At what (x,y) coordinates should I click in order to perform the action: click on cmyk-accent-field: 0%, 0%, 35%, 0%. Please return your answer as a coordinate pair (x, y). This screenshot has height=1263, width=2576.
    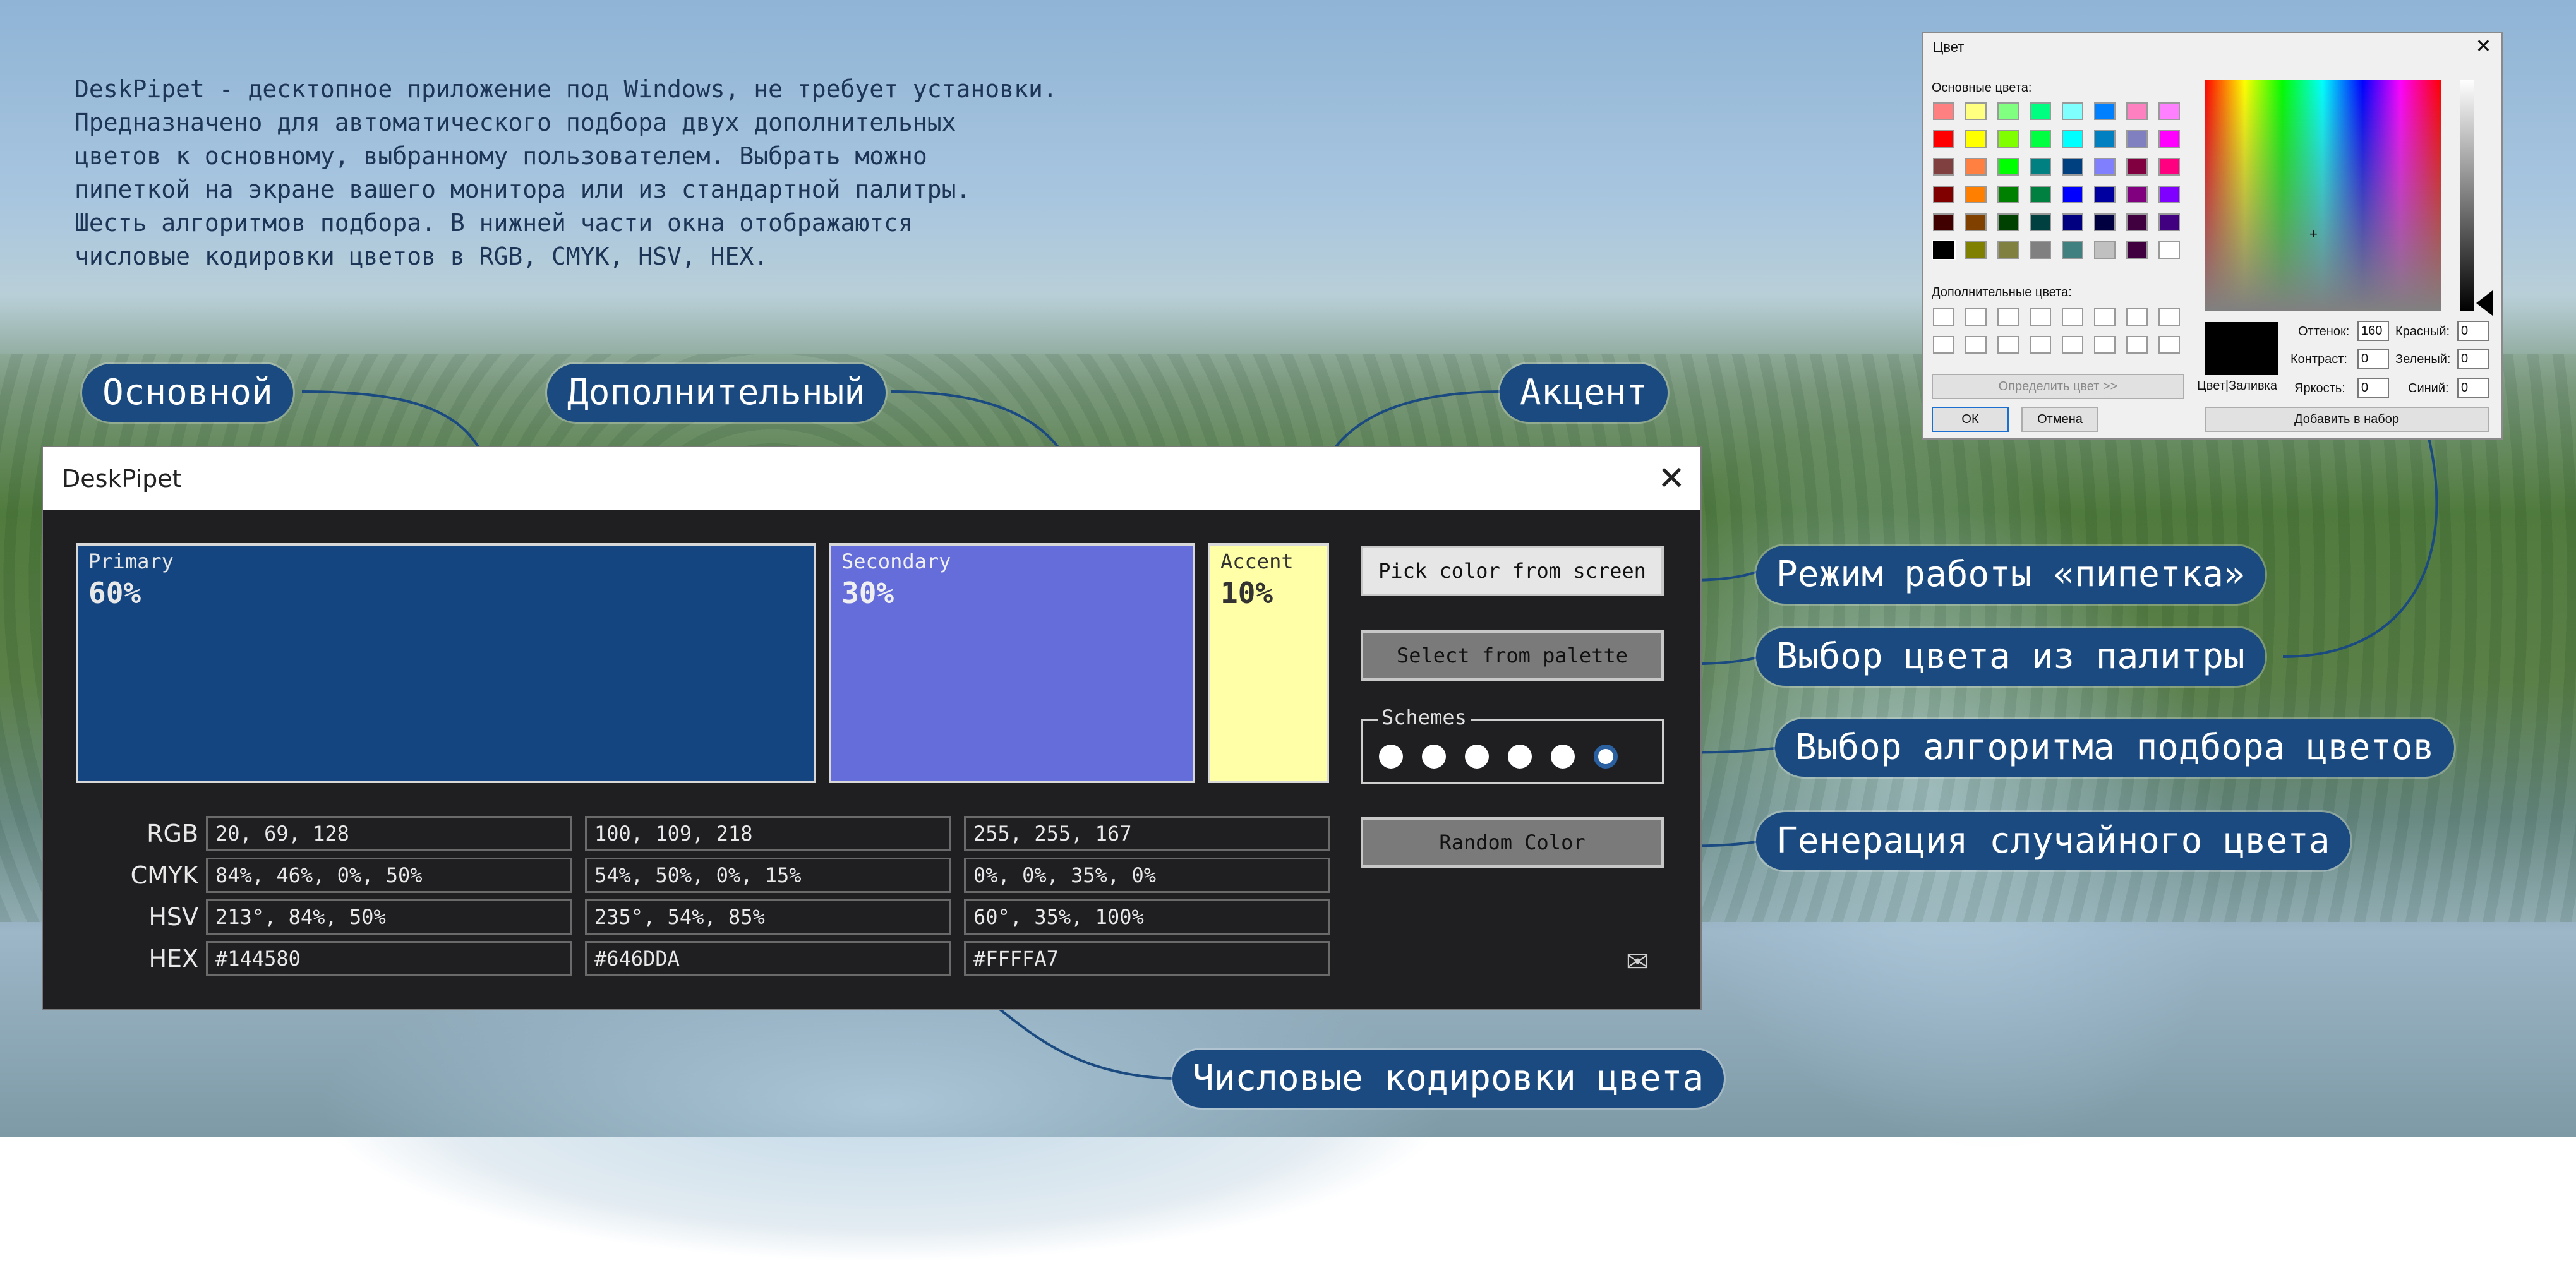
    Looking at the image, I should click on (1147, 875).